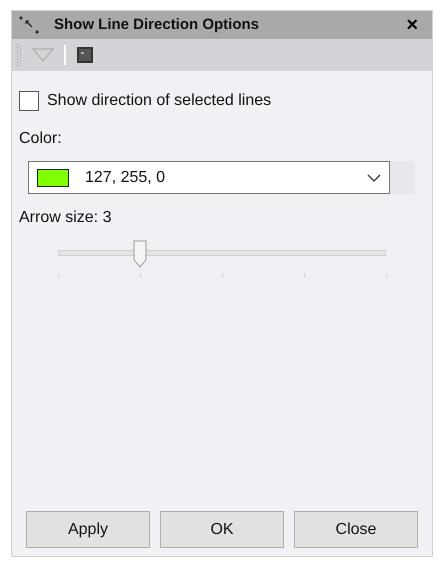 Image resolution: width=442 pixels, height=567 pixels. What do you see at coordinates (41, 139) in the screenshot?
I see `color-label: Color:` at bounding box center [41, 139].